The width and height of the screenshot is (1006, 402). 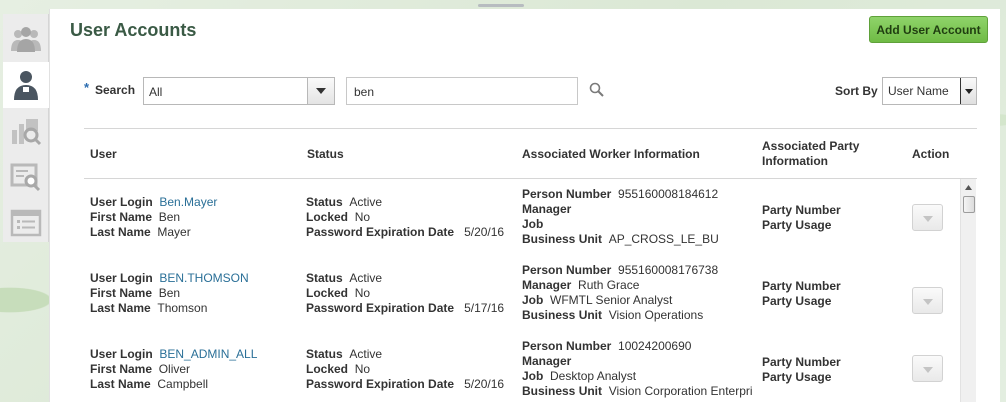 I want to click on last-name-value: Thomson, so click(x=182, y=308).